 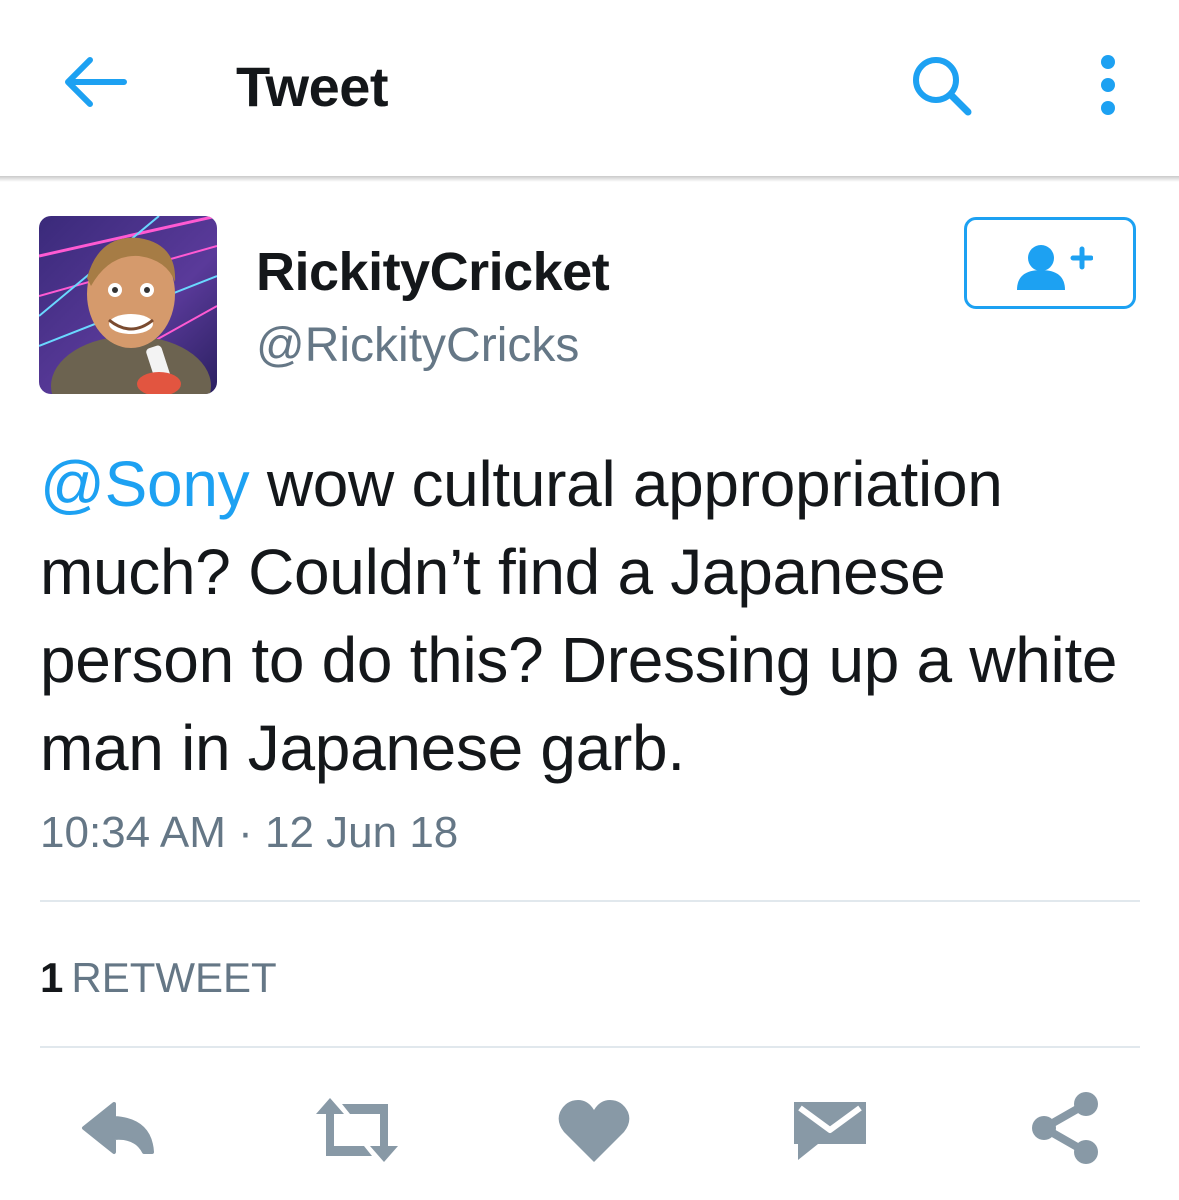 I want to click on search-button, so click(x=941, y=85).